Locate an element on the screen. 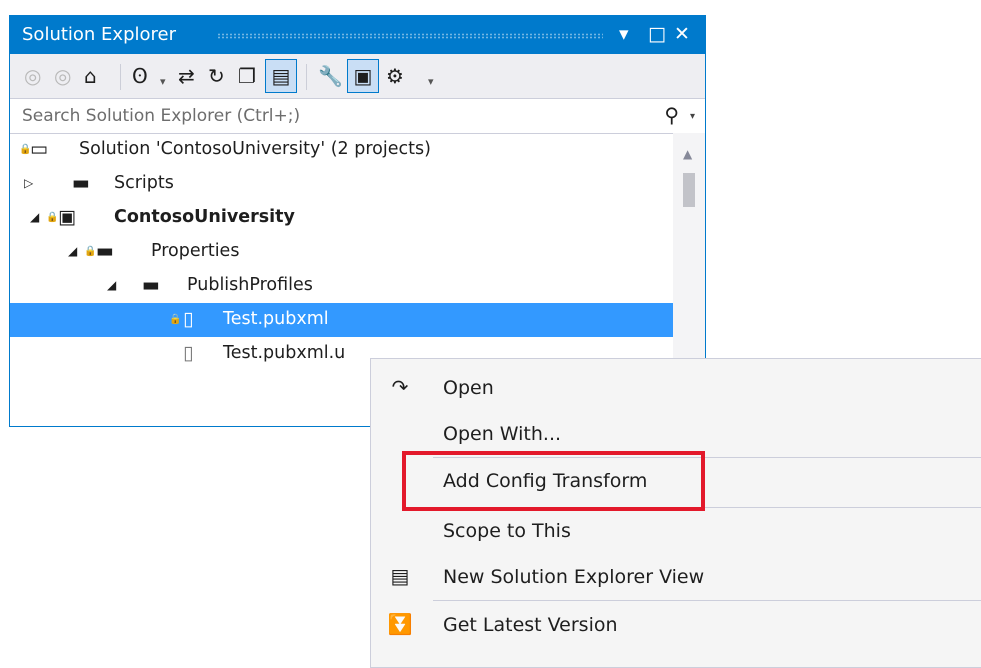 This screenshot has width=981, height=668. toolbar: ◎ ◎ ⌂ ʘ ▾ ⇄ ↻ ❐ ▤ 🔧 ▣ ⚙ ▾ is located at coordinates (357, 76).